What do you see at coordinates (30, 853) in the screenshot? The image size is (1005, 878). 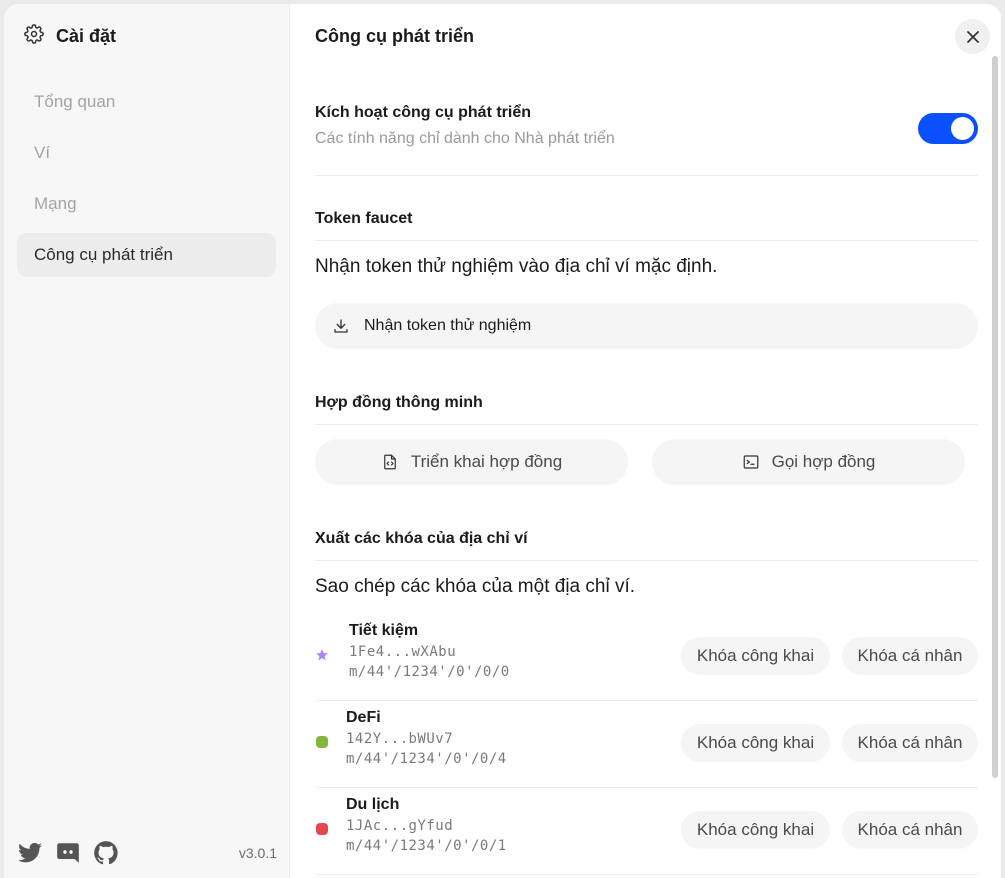 I see `twitter-icon` at bounding box center [30, 853].